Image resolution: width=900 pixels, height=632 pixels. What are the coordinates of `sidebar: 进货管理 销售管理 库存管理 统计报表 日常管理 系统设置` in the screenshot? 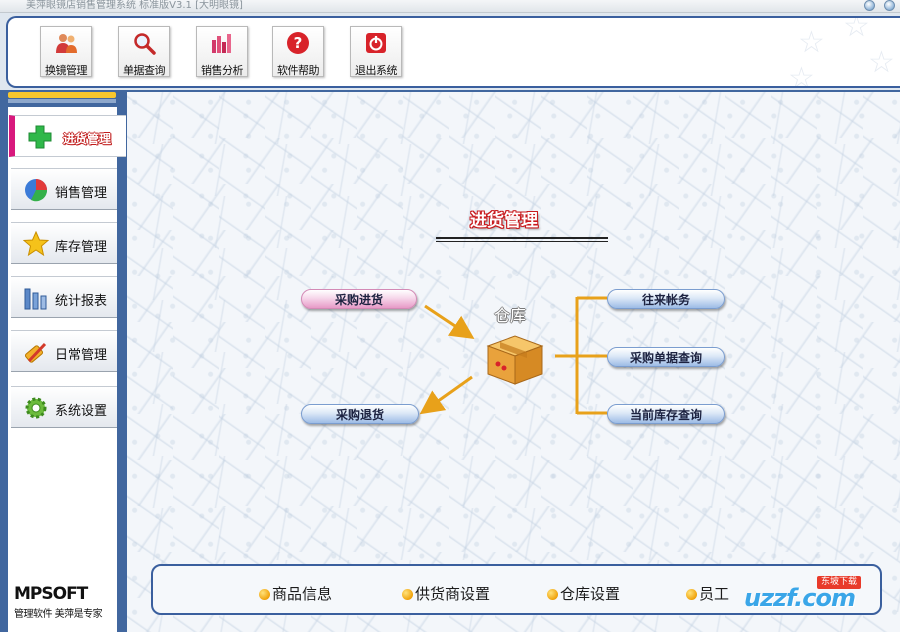 It's located at (63, 361).